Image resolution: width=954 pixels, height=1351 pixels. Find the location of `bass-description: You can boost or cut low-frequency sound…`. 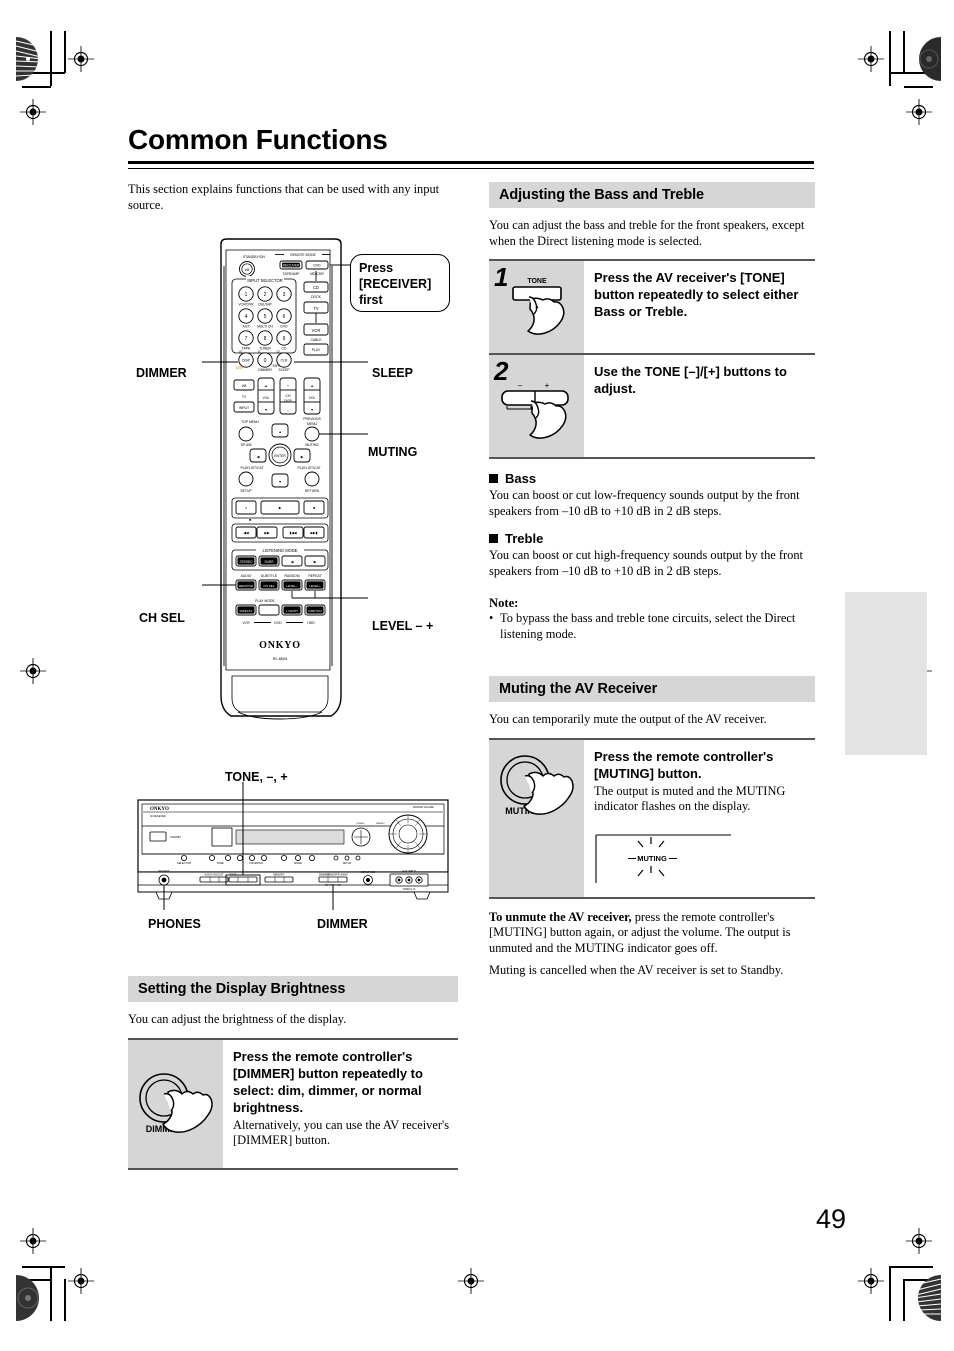

bass-description: You can boost or cut low-frequency sound… is located at coordinates (644, 503).